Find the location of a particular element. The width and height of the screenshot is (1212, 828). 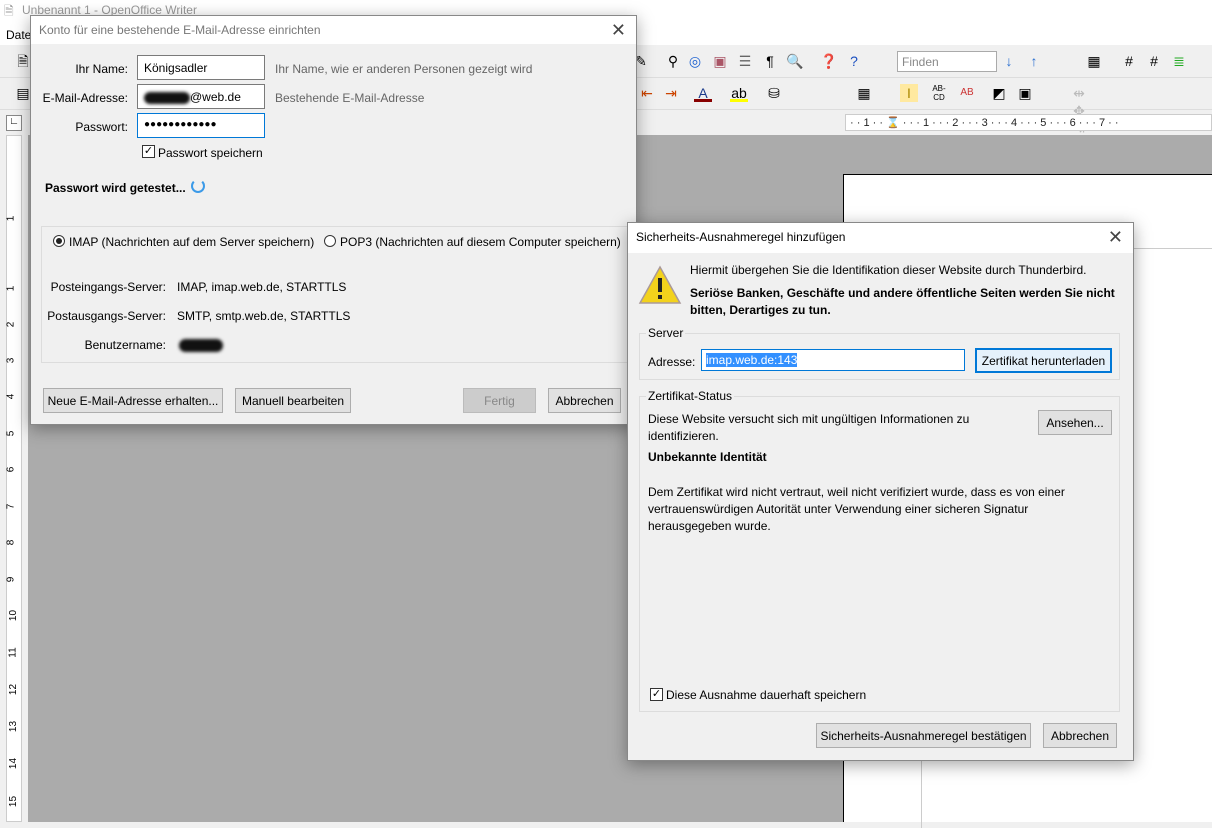

font-color-icon: A is located at coordinates (703, 93).